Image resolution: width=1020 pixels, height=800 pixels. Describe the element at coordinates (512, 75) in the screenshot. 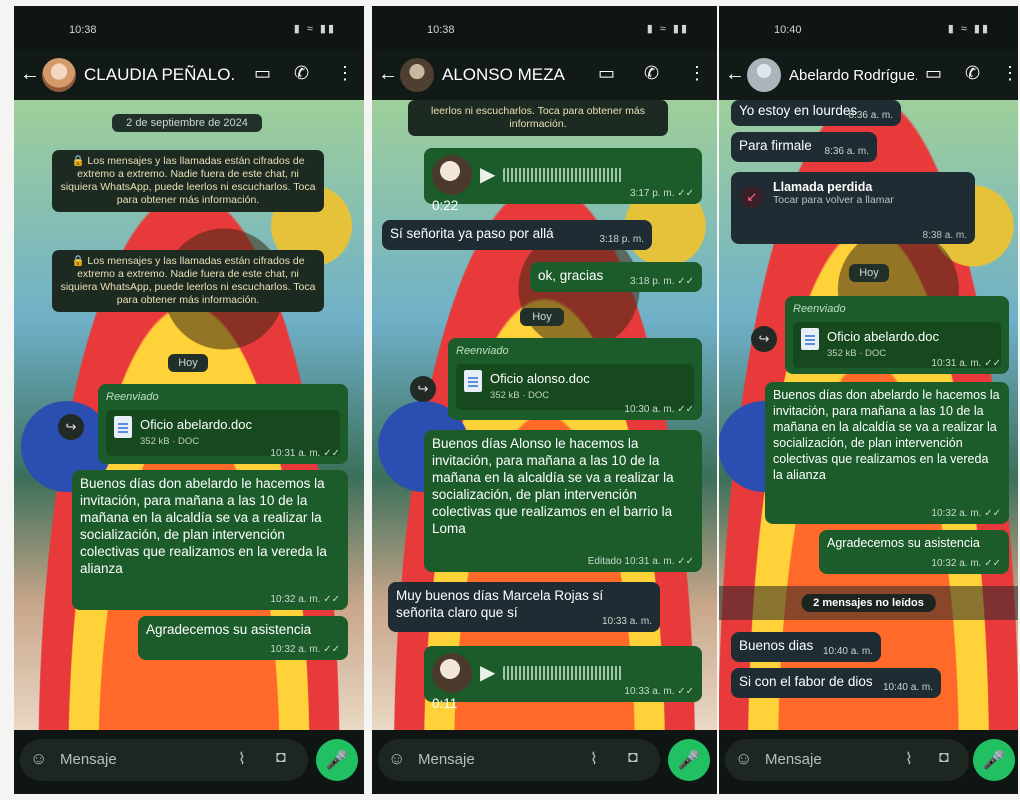

I see `contact-name: ALONSO MEZA` at that location.